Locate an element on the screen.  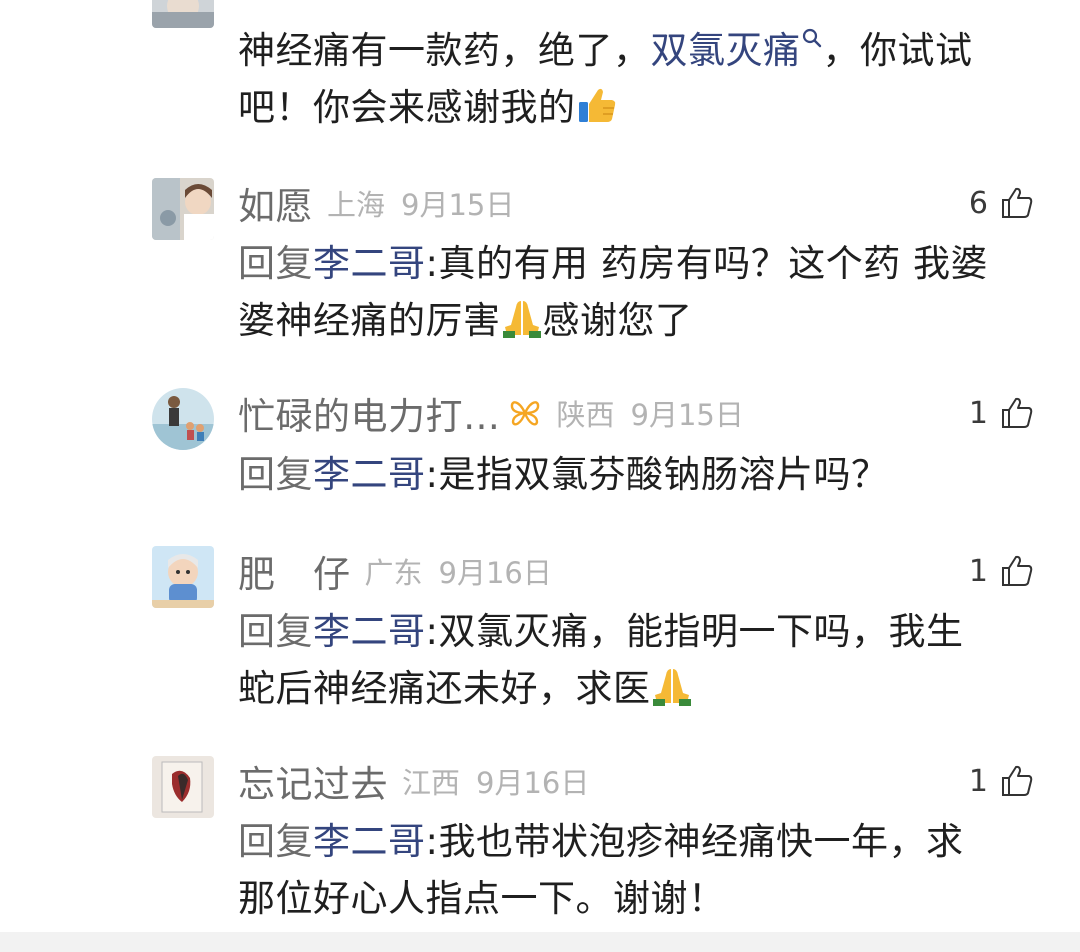
comment-text-part: :真的有用 药房有吗？这个药 我婆 is located at coordinates (706, 263).